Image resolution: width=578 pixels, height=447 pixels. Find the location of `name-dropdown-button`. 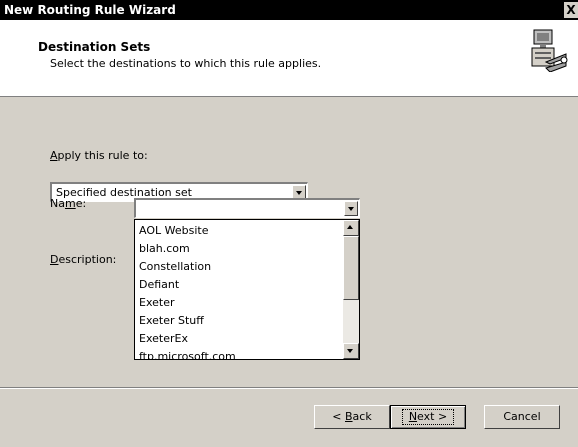

name-dropdown-button is located at coordinates (351, 208).